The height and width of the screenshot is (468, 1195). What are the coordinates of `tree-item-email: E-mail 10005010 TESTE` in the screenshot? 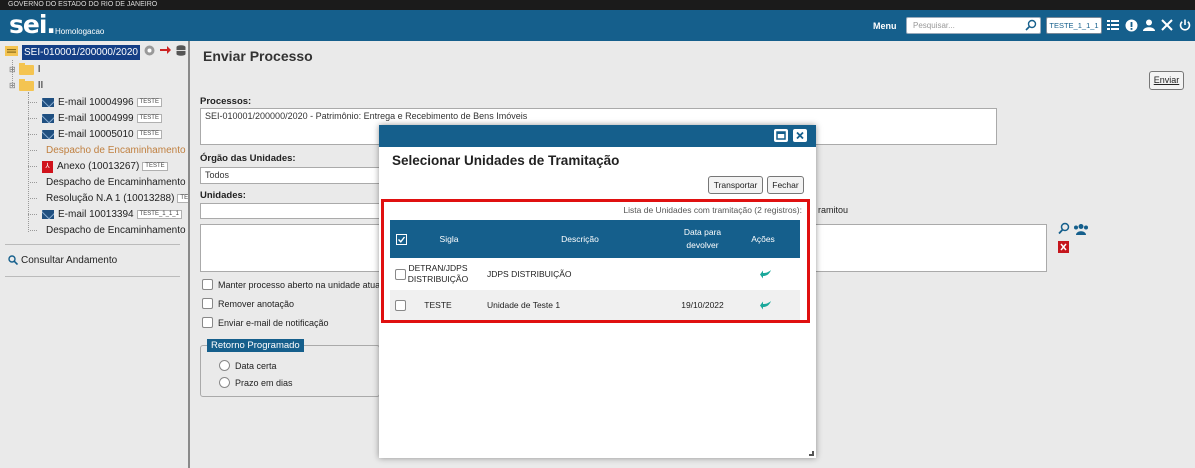 It's located at (95, 134).